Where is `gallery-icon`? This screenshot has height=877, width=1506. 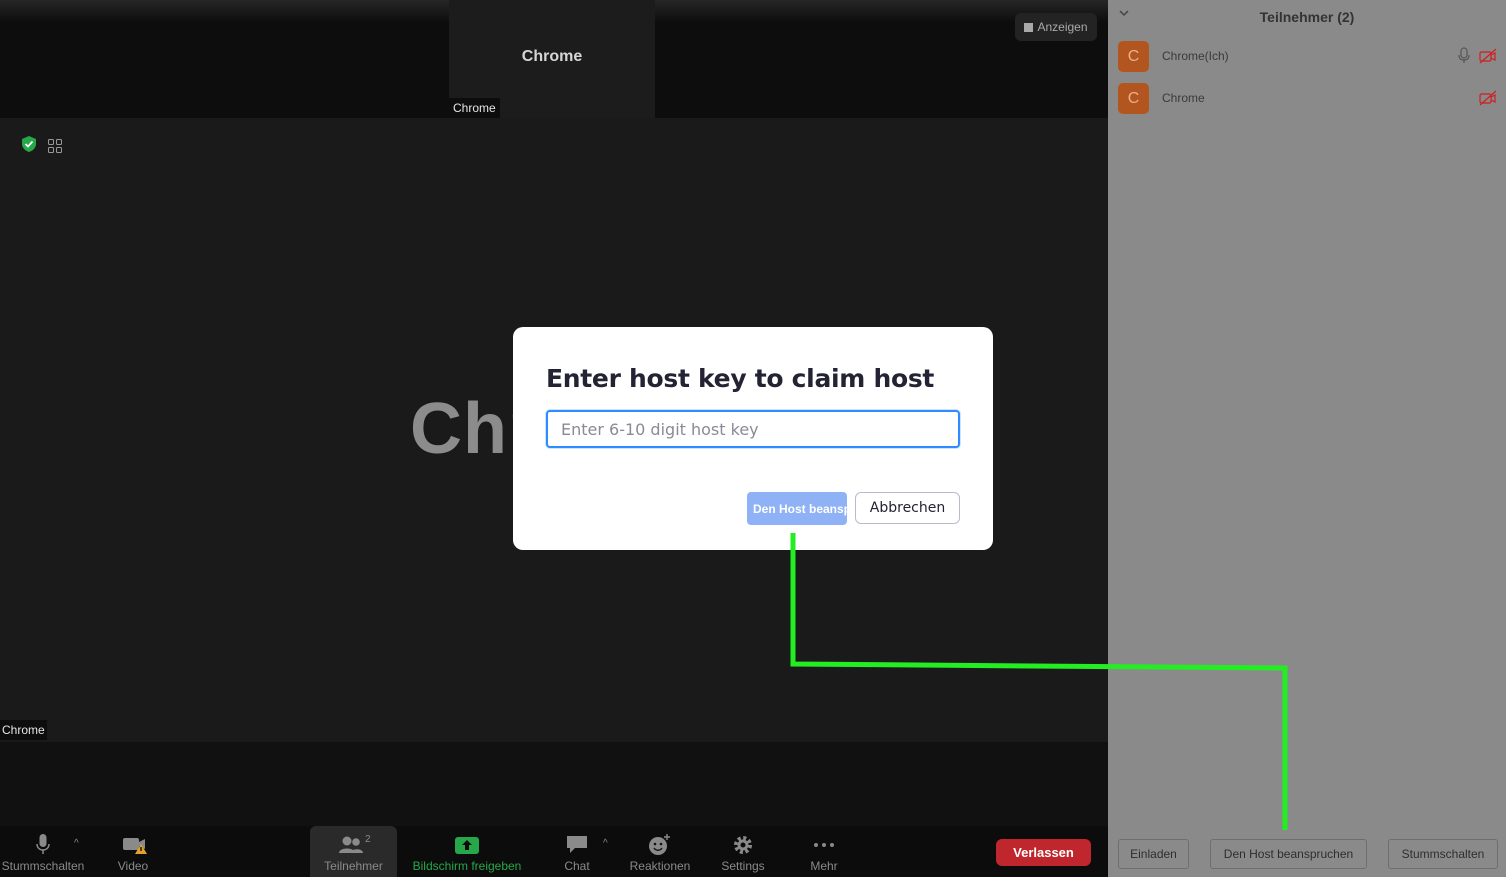 gallery-icon is located at coordinates (1029, 27).